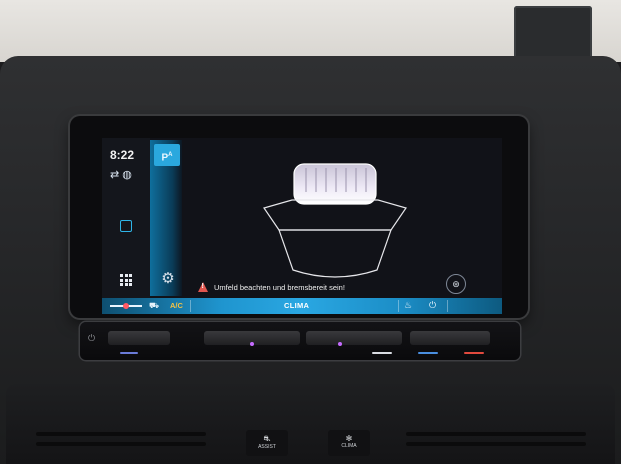 The image size is (621, 464). I want to click on wall-mounted-device, so click(553, 34).